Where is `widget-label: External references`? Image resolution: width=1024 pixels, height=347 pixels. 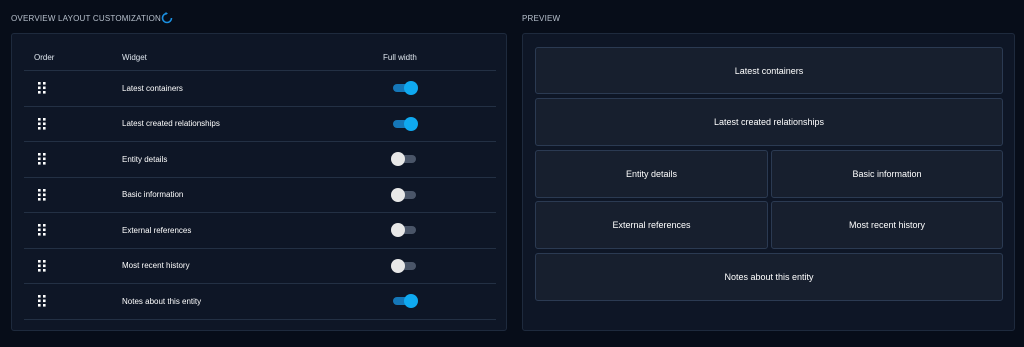
widget-label: External references is located at coordinates (157, 230).